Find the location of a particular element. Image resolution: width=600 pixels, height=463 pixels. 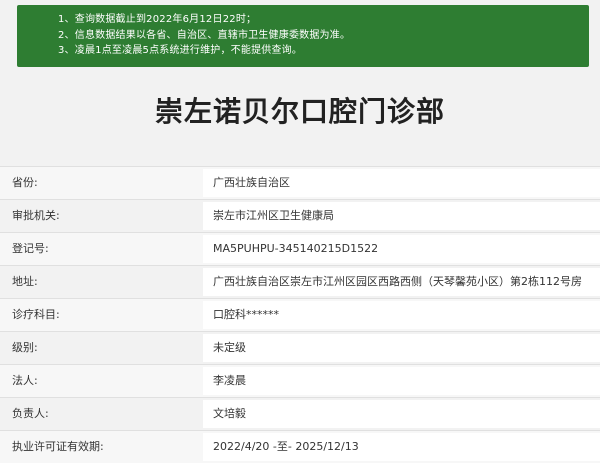

departments-value-cell: 口腔科****** is located at coordinates (401, 315).